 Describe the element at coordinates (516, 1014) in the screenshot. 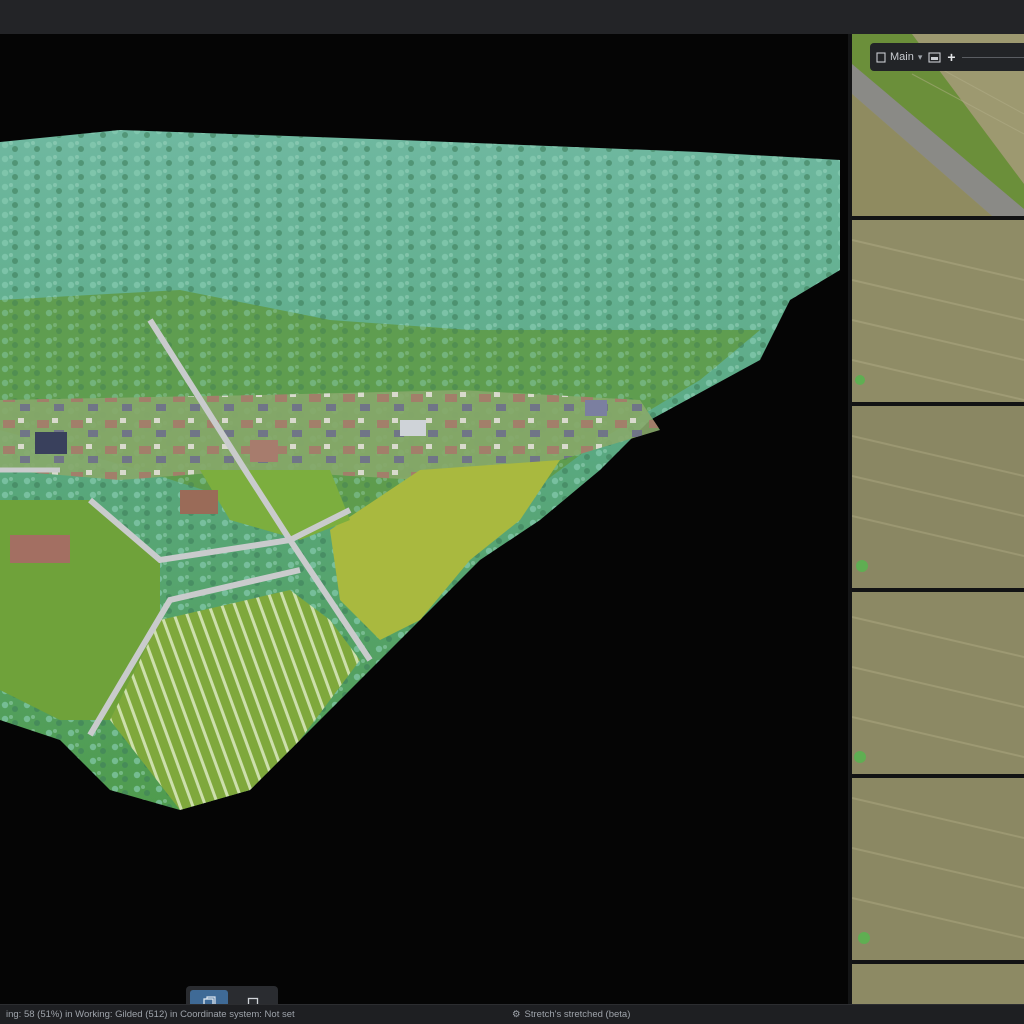

I see `gear-icon: ⚙` at that location.